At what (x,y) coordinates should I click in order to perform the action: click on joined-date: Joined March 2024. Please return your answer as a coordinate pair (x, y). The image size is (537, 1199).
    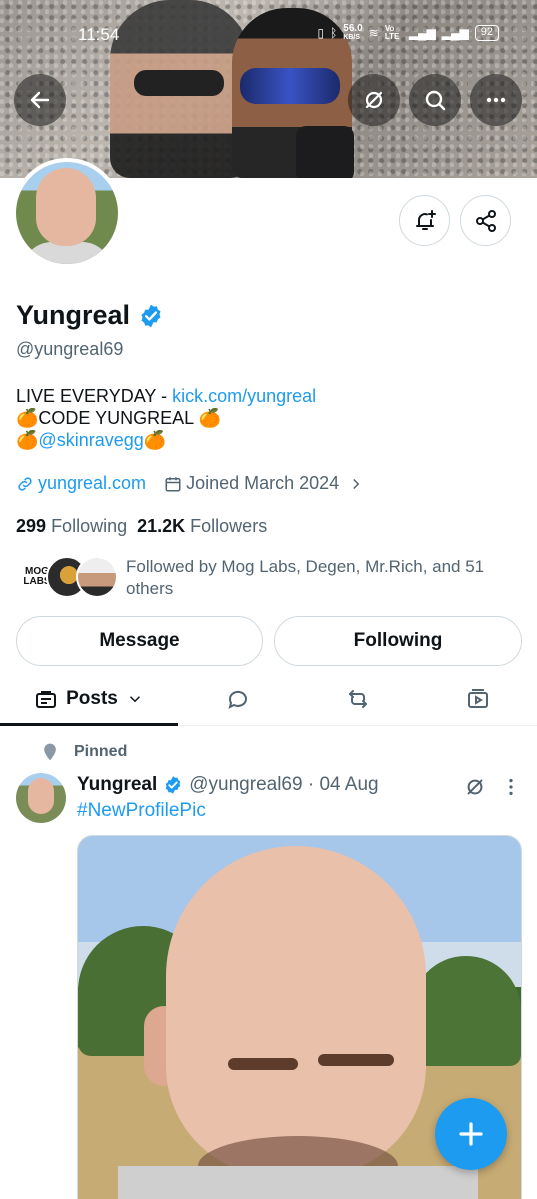
    Looking at the image, I should click on (264, 483).